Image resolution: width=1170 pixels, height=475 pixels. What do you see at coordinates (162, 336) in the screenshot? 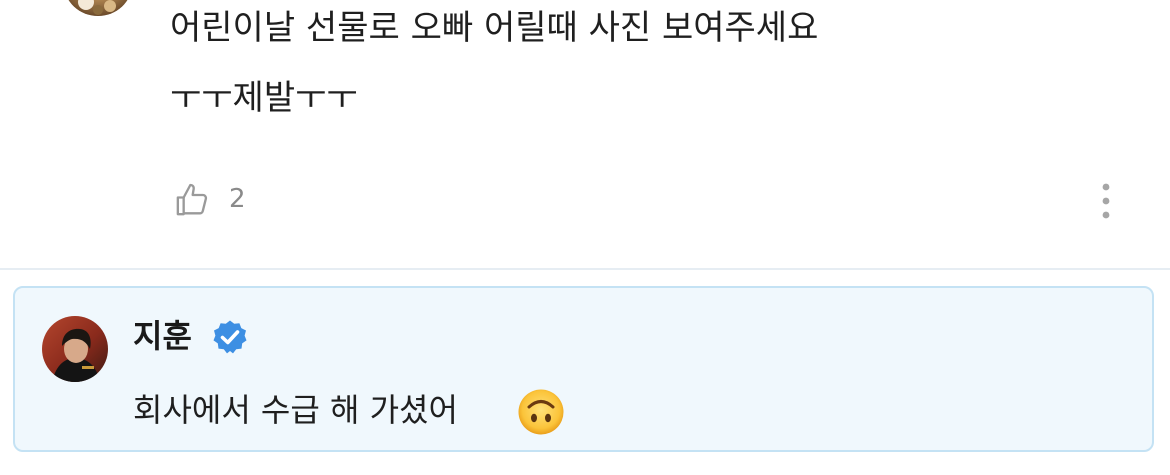
I see `artist-name: 지훈` at bounding box center [162, 336].